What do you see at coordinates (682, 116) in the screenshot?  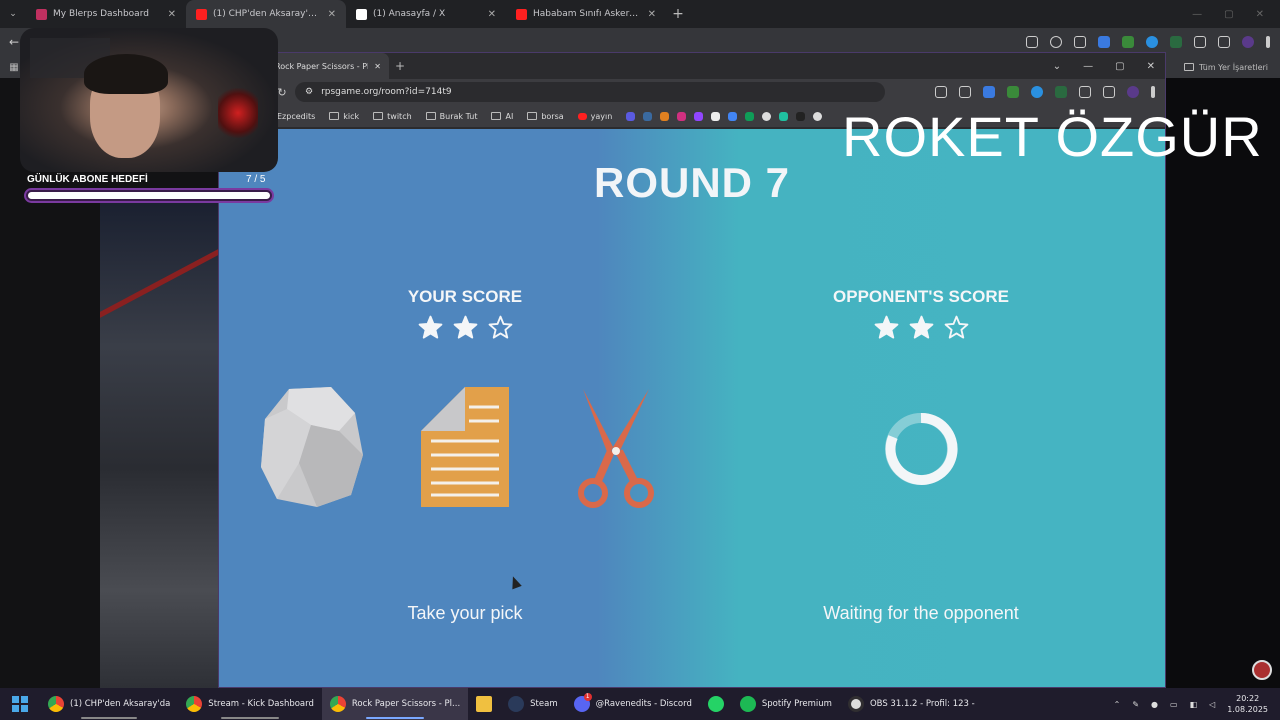 I see `instagram-icon` at bounding box center [682, 116].